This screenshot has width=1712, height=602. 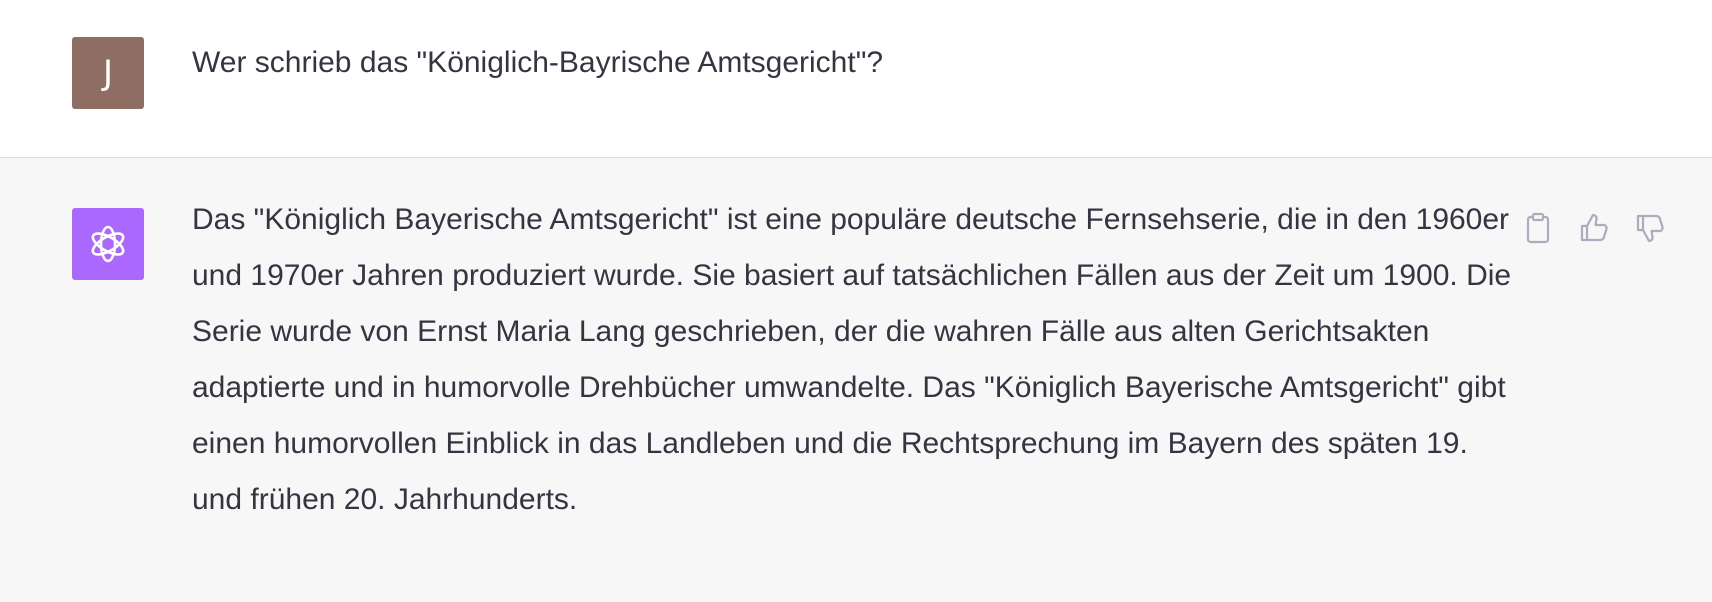 I want to click on user-avatar: J, so click(x=108, y=73).